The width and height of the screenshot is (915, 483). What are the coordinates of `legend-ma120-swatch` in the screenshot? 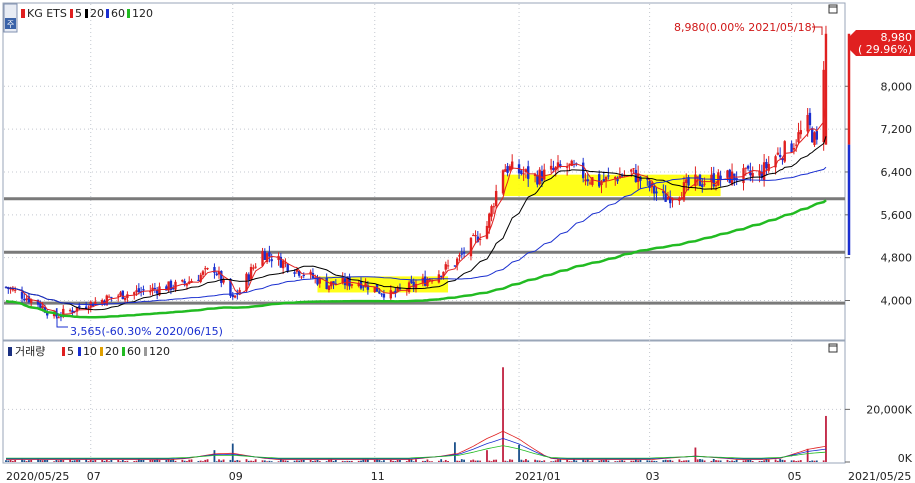 It's located at (128, 13).